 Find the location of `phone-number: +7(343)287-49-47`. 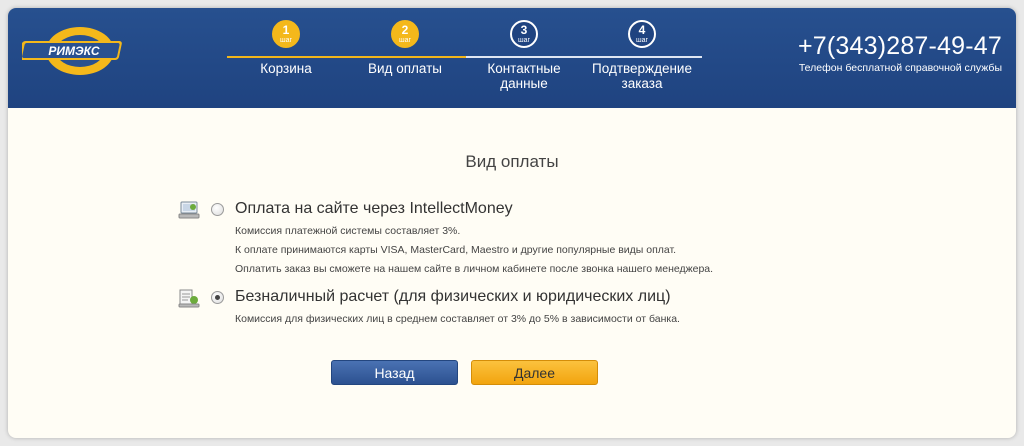

phone-number: +7(343)287-49-47 is located at coordinates (899, 46).